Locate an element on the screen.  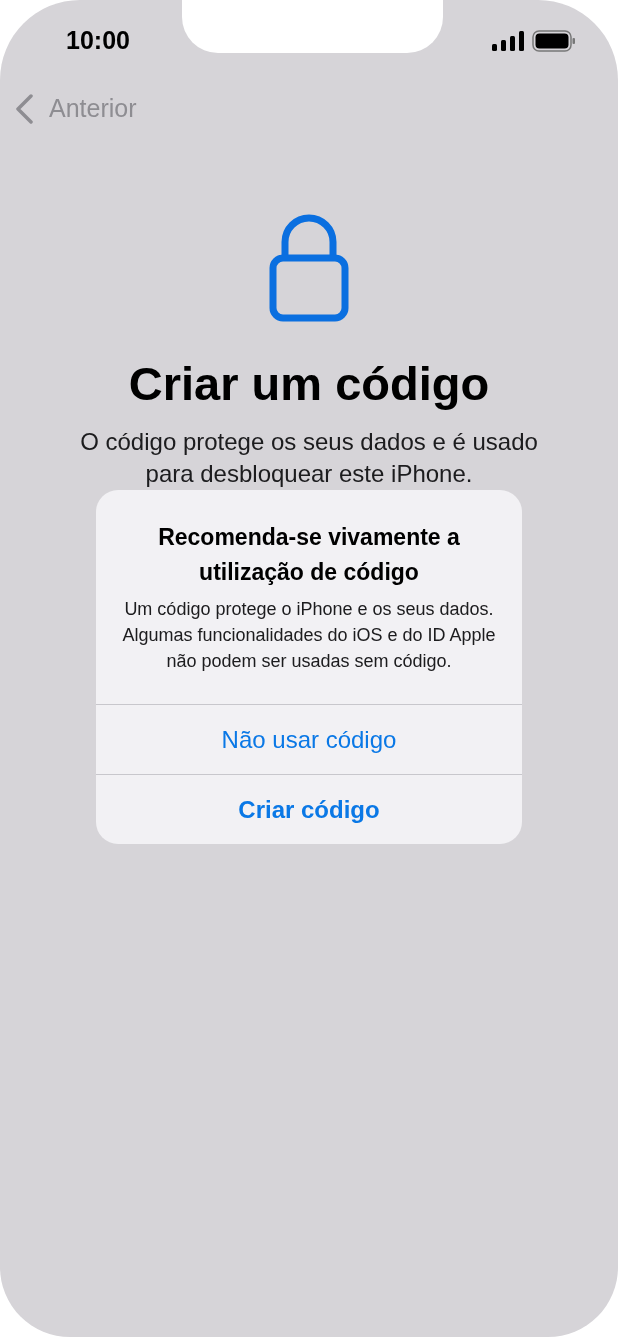
alert-message: Um código protege o iPhone e os seus dados. Algumas funcionalidades do iOS e do ID Apple não podem ser usadas sem código. is located at coordinates (309, 635).